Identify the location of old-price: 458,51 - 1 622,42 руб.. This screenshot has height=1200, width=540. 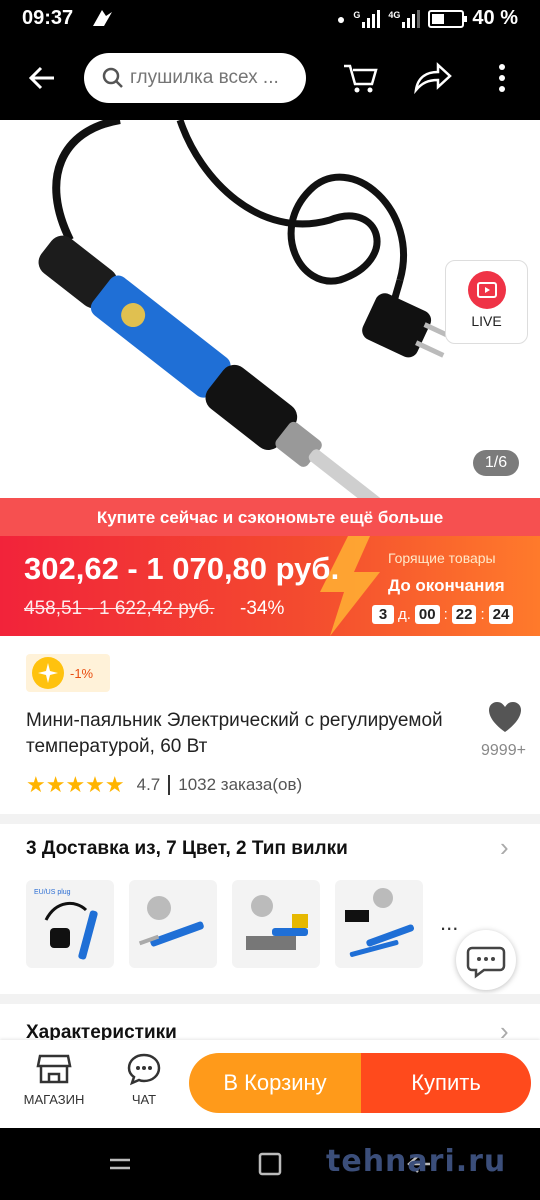
(119, 608).